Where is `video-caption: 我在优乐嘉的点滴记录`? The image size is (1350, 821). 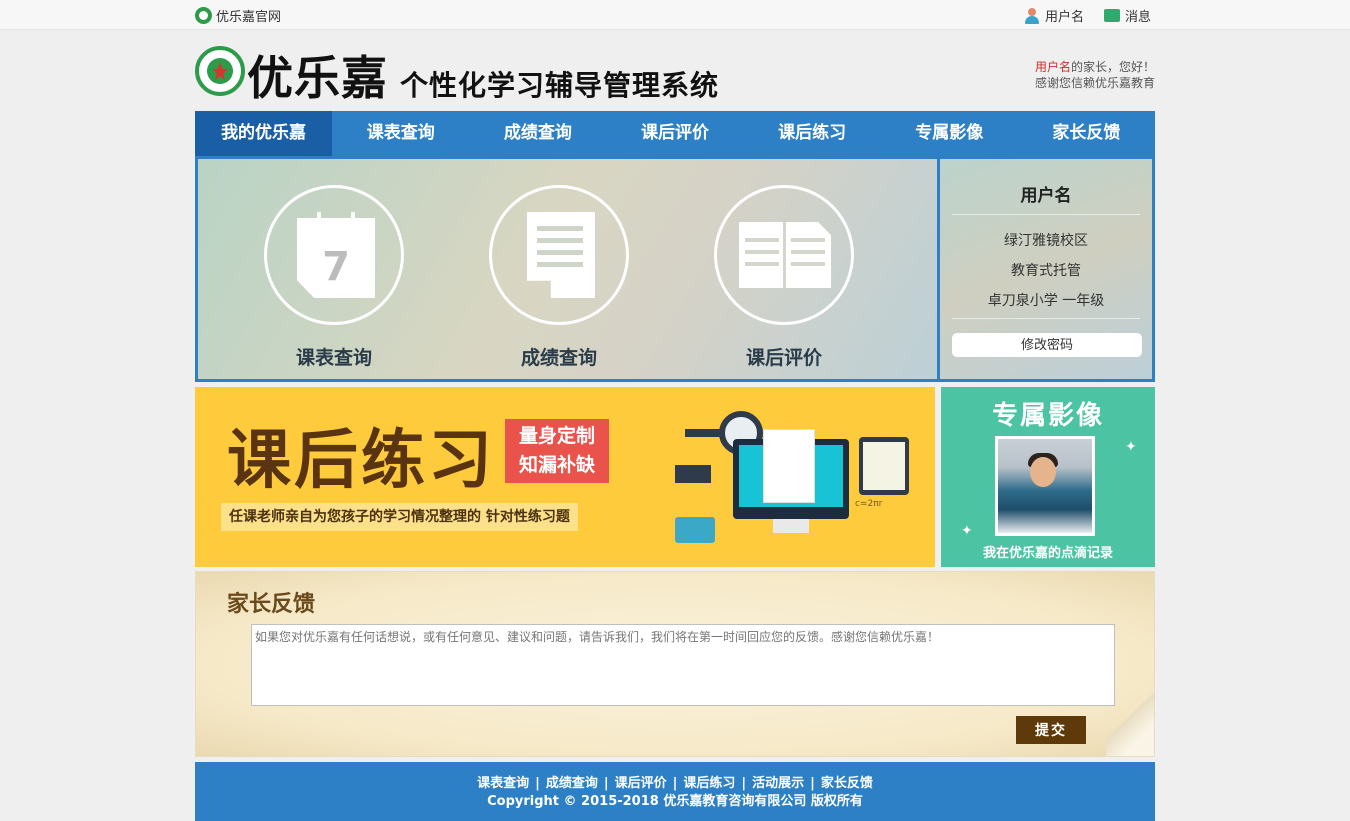 video-caption: 我在优乐嘉的点滴记录 is located at coordinates (1047, 553).